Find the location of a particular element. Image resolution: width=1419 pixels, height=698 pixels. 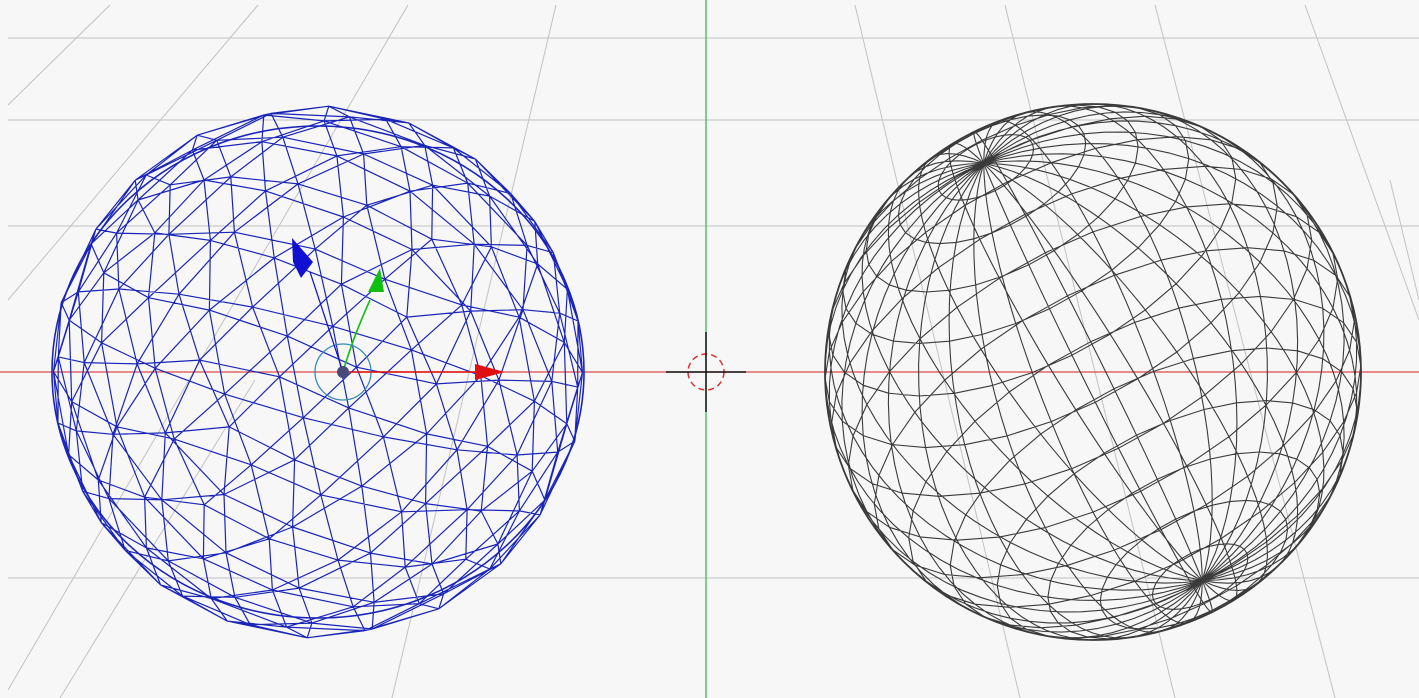

object-origin-icon is located at coordinates (343, 372).